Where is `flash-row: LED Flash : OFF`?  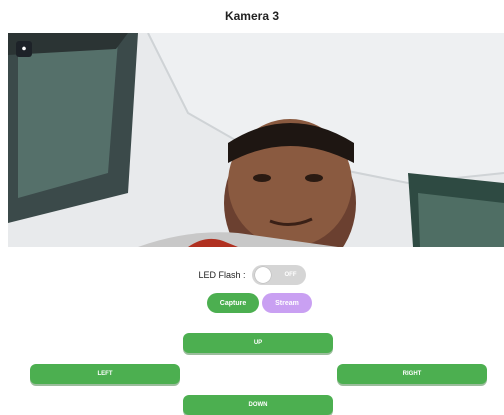 flash-row: LED Flash : OFF is located at coordinates (252, 275).